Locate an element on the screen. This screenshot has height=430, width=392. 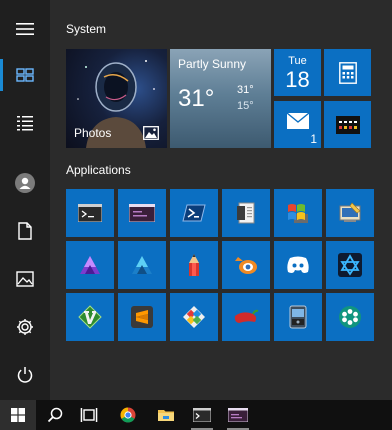
sublime-text-icon is located at coordinates (142, 317).